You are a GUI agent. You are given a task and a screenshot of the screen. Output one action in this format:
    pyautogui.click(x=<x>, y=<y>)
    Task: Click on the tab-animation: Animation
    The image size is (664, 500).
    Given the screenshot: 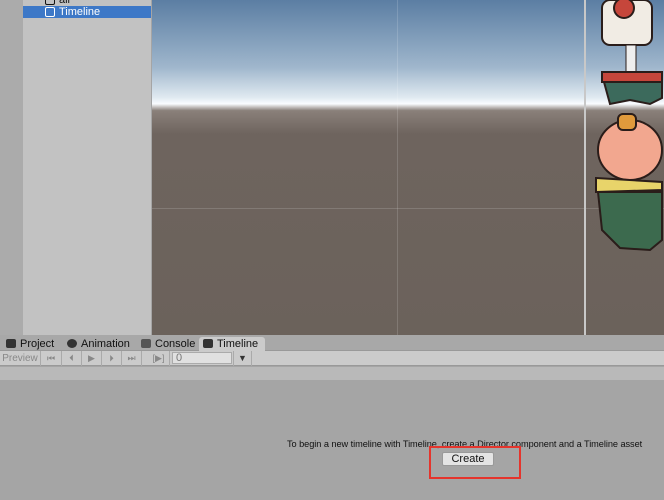 What is the action you would take?
    pyautogui.click(x=98, y=344)
    